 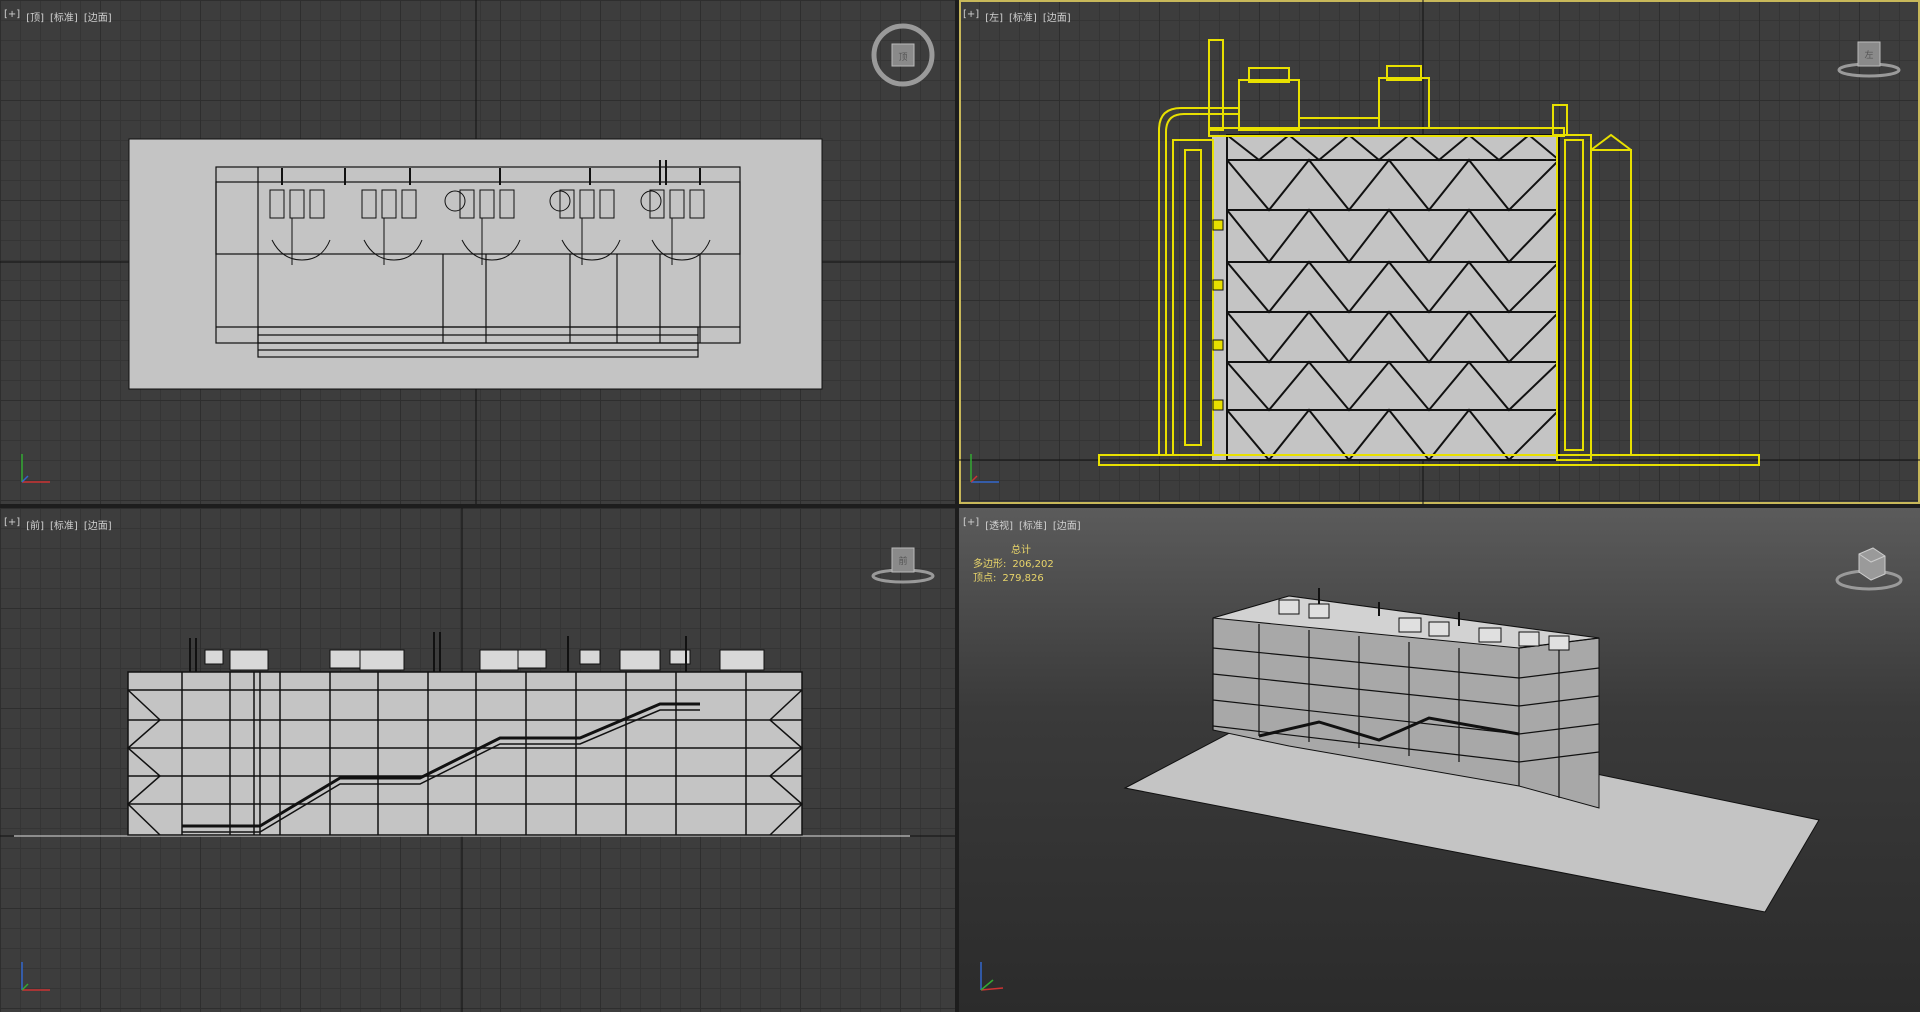 I want to click on stats-polys-value: 206,202, so click(x=1033, y=564).